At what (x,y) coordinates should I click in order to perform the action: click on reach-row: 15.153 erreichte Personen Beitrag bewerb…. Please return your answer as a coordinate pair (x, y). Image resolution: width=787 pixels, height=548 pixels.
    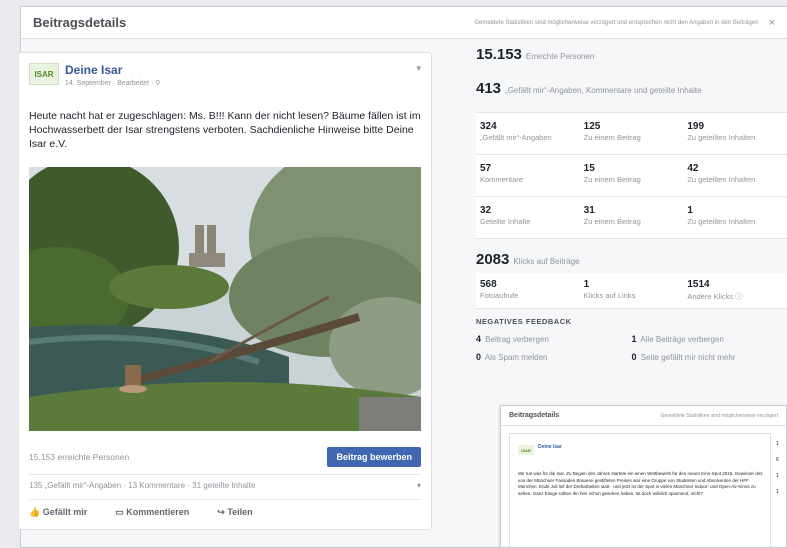
    Looking at the image, I should click on (225, 457).